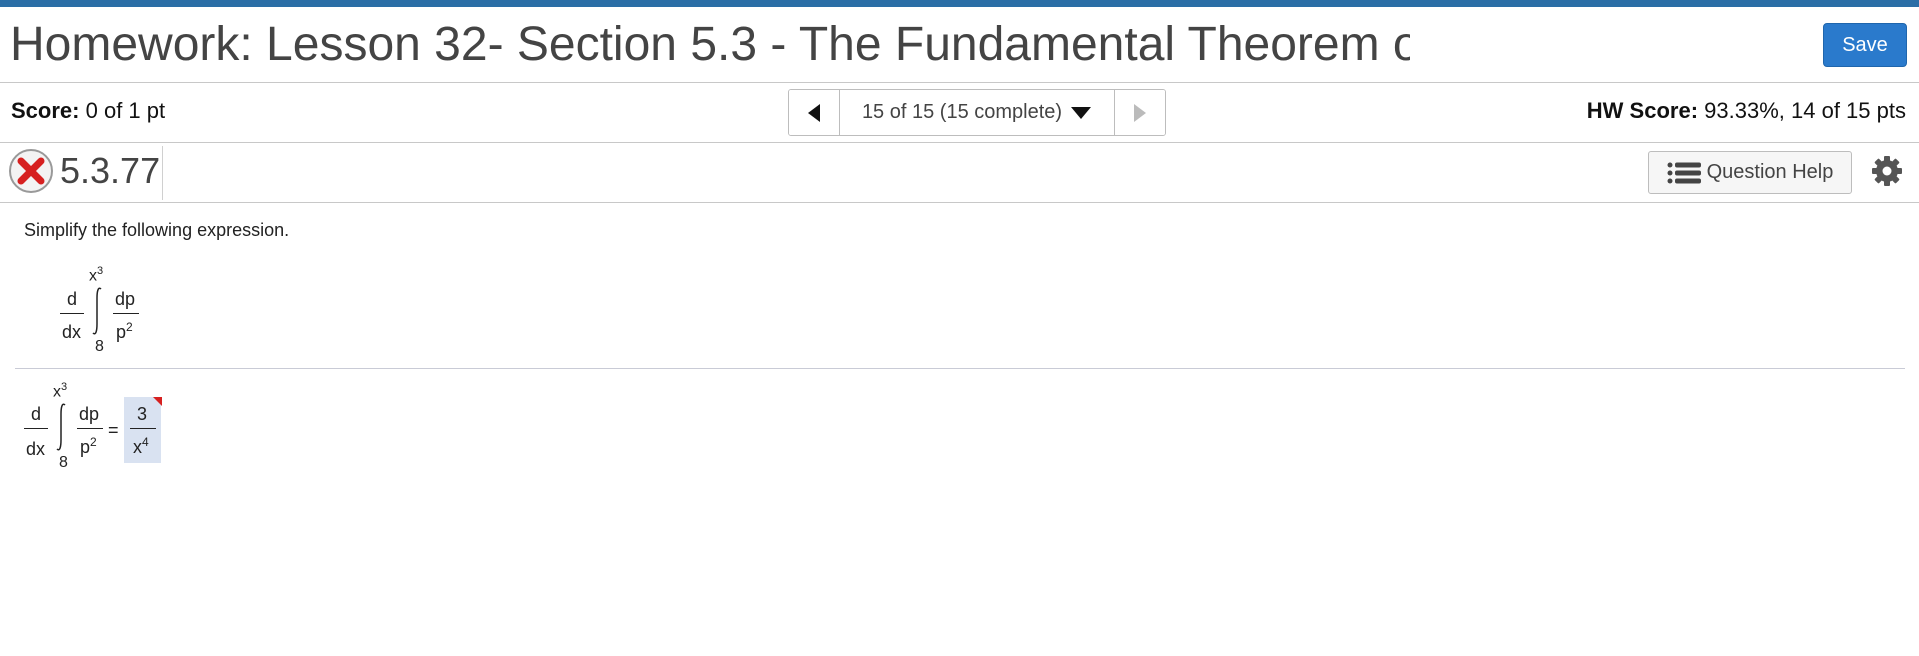 The image size is (1919, 656). Describe the element at coordinates (1887, 171) in the screenshot. I see `gear-icon` at that location.